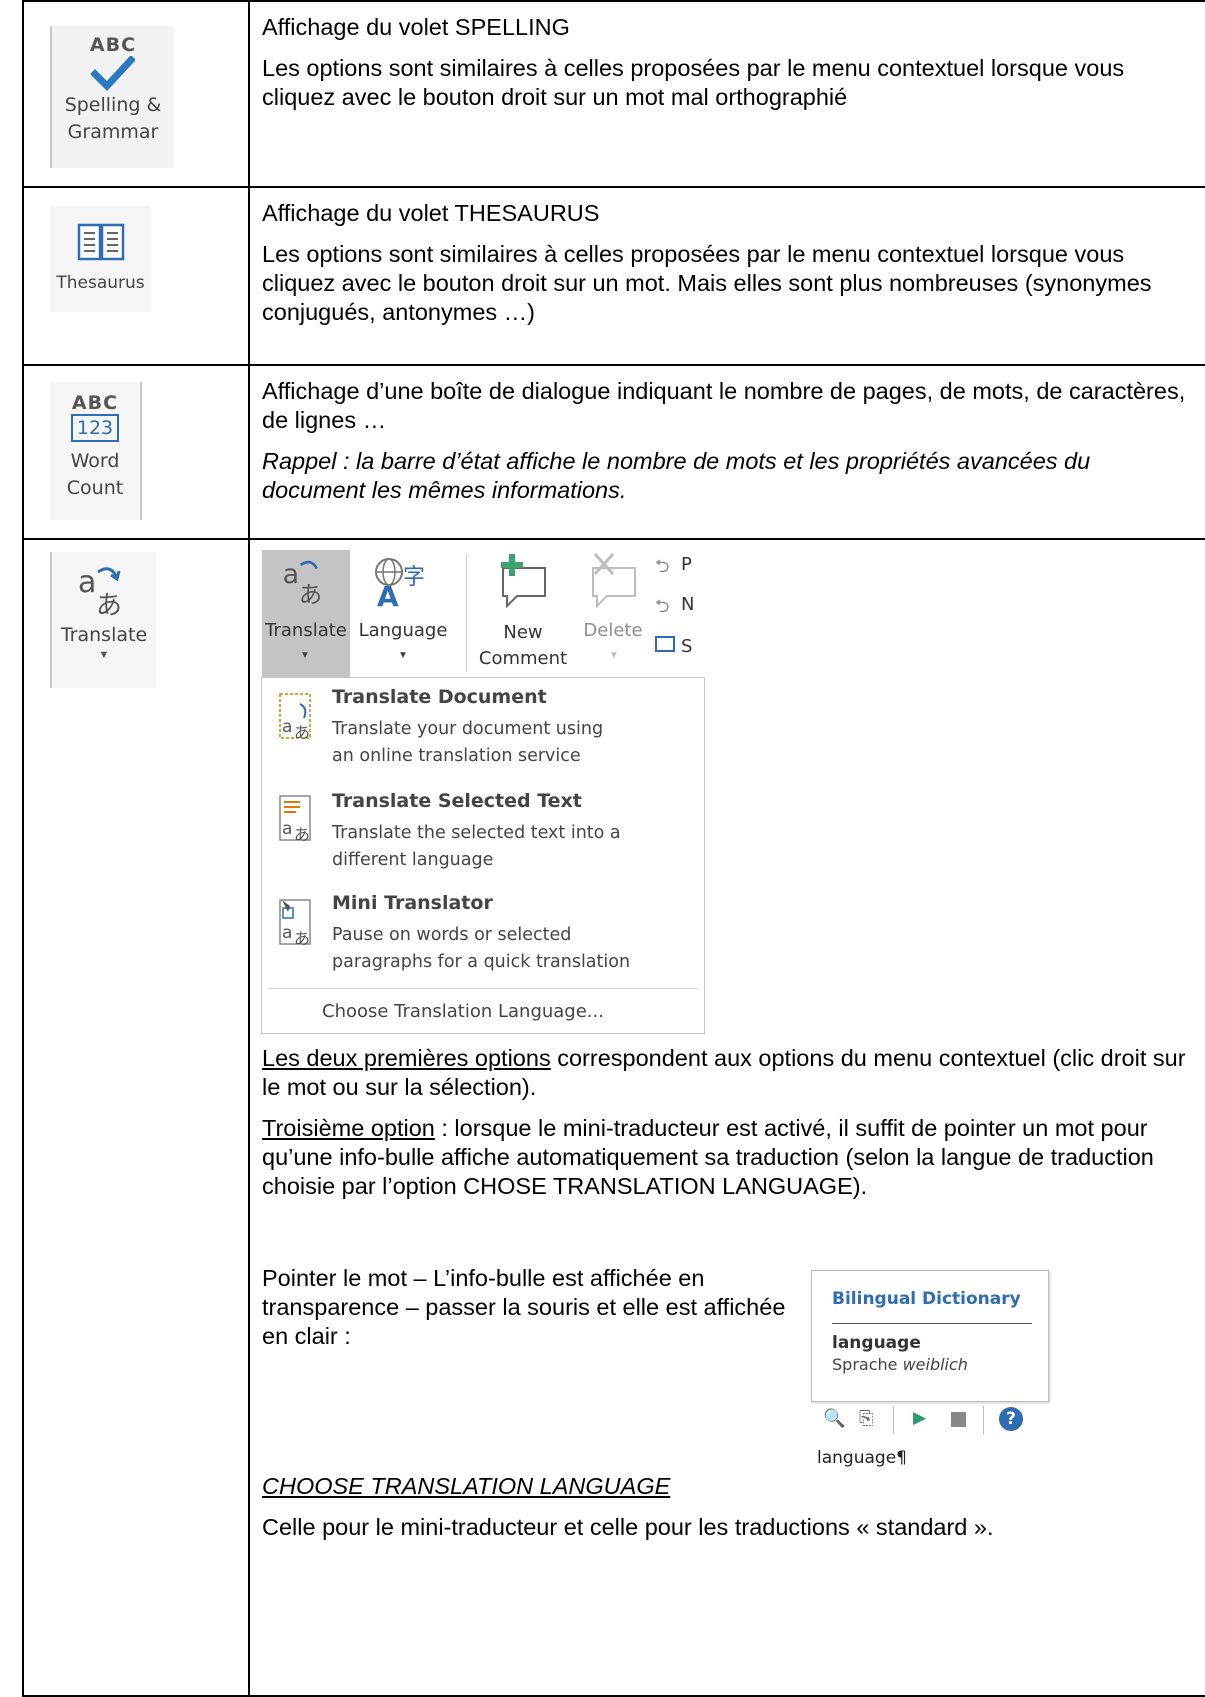  Describe the element at coordinates (306, 630) in the screenshot. I see `ribbon-translate-label: Translate` at that location.